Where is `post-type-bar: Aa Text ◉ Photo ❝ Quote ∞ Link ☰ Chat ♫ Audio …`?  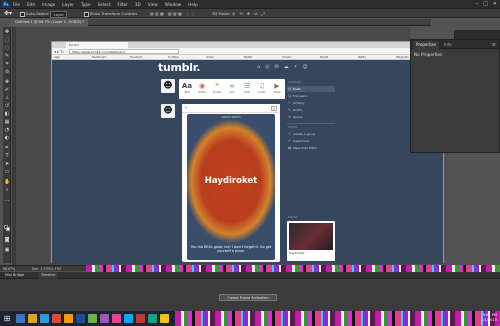
post-type-bar: Aa Text ◉ Photo ❝ Quote ∞ Link ☰ Chat ♫ Audio … is located at coordinates (232, 89).